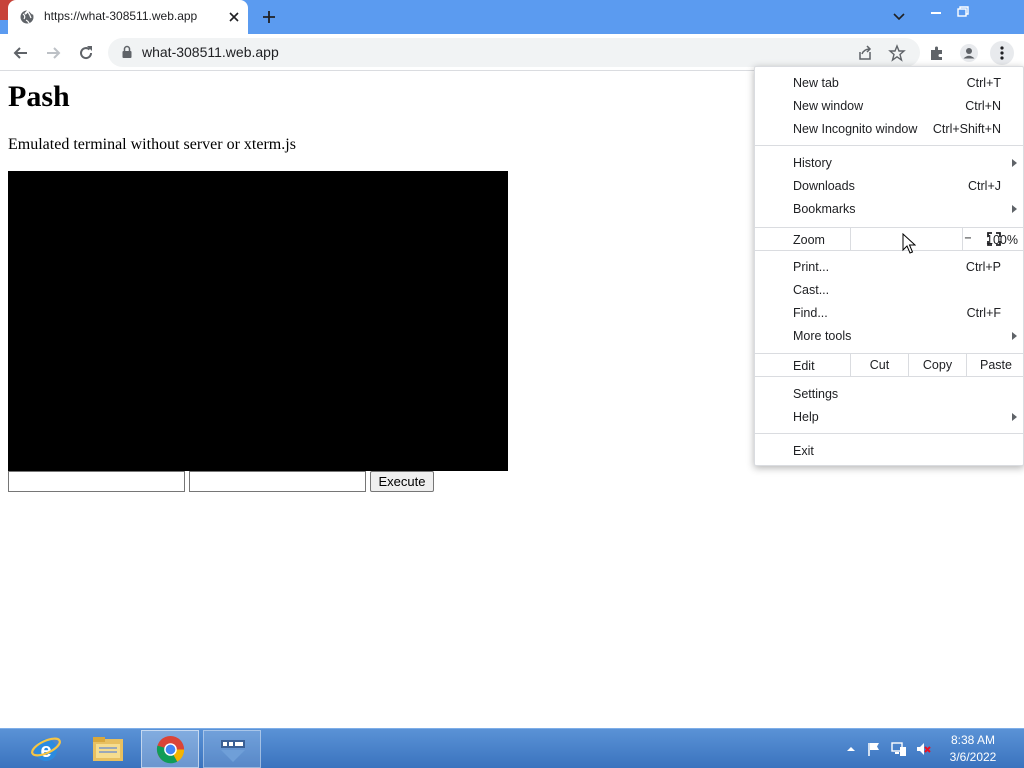 Image resolution: width=1024 pixels, height=768 pixels. I want to click on clock-date: 3/6/2022, so click(973, 757).